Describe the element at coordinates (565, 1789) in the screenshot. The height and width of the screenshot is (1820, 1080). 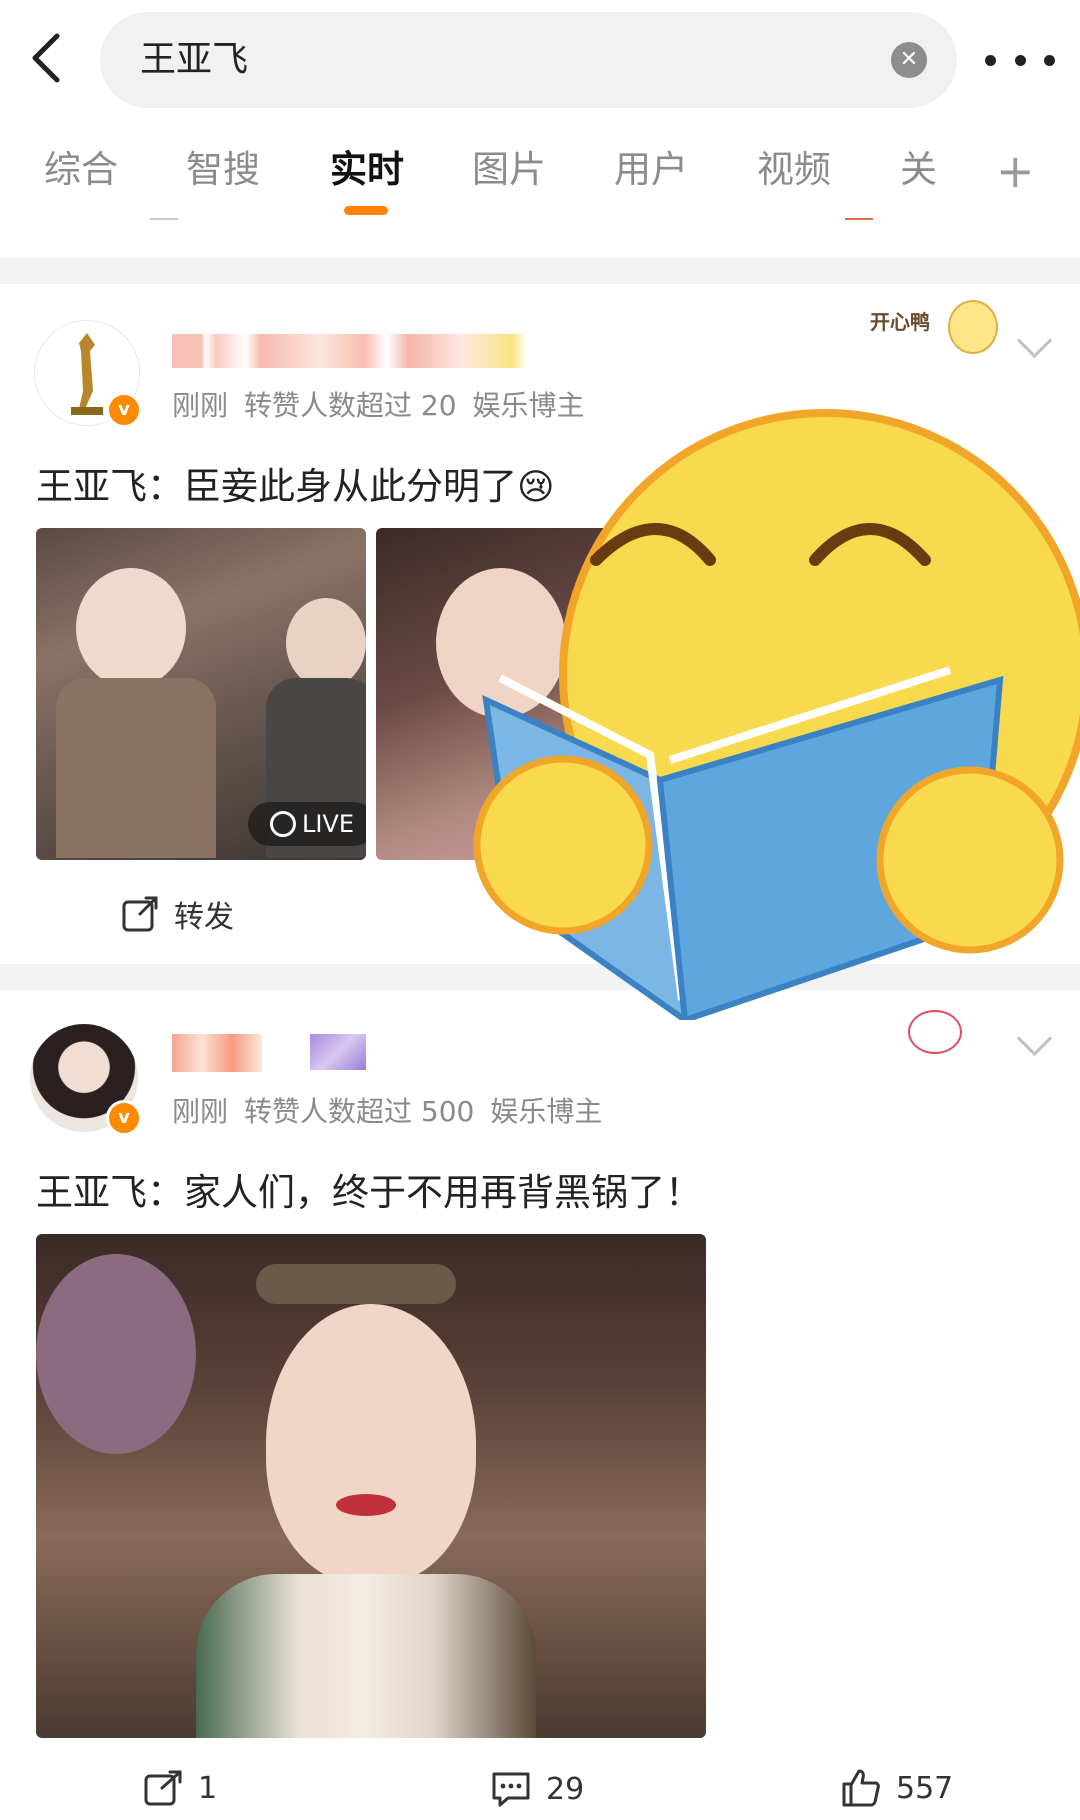
I see `comment-count: 29` at that location.